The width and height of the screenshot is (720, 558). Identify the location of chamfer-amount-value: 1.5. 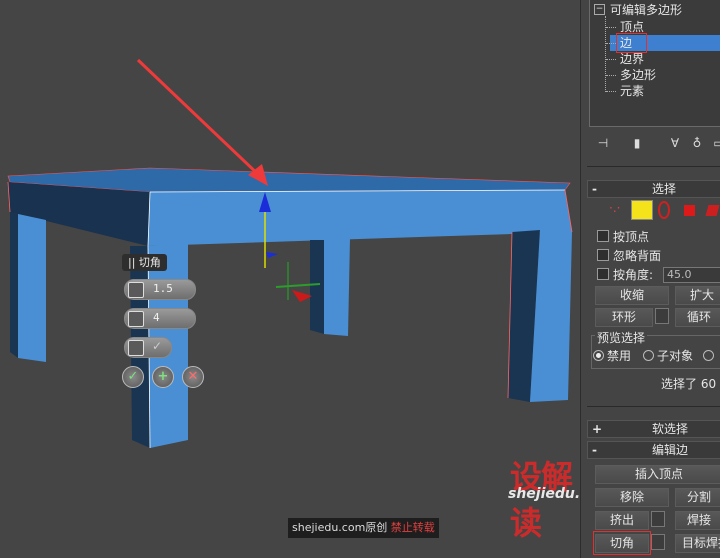
(163, 288).